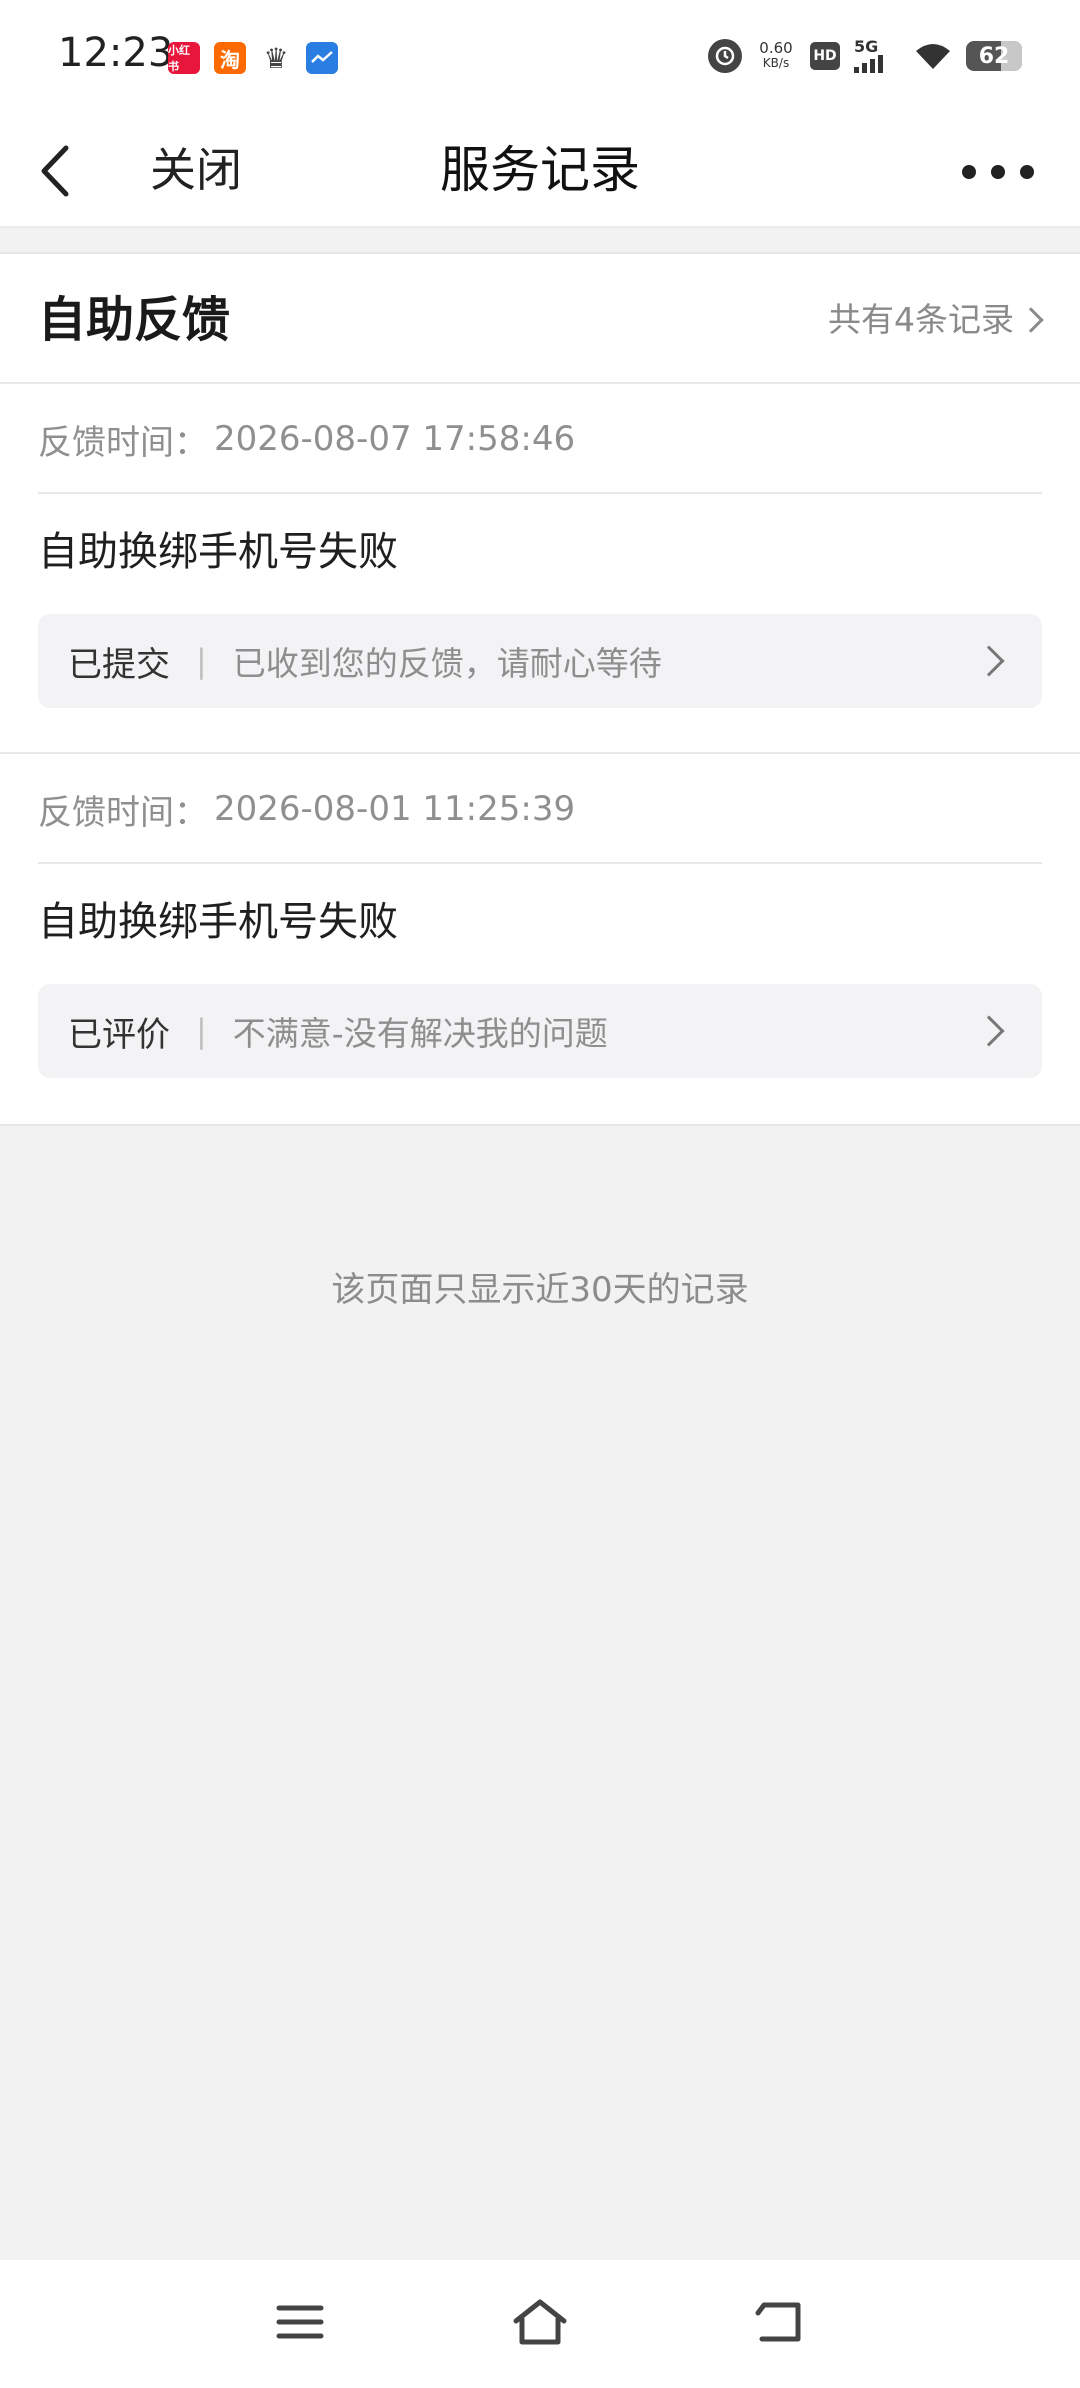 The image size is (1080, 2388). I want to click on status-time: 12:23, so click(116, 53).